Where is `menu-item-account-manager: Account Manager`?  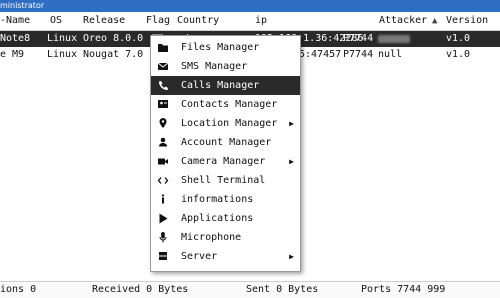
menu-item-account-manager: Account Manager is located at coordinates (225, 142).